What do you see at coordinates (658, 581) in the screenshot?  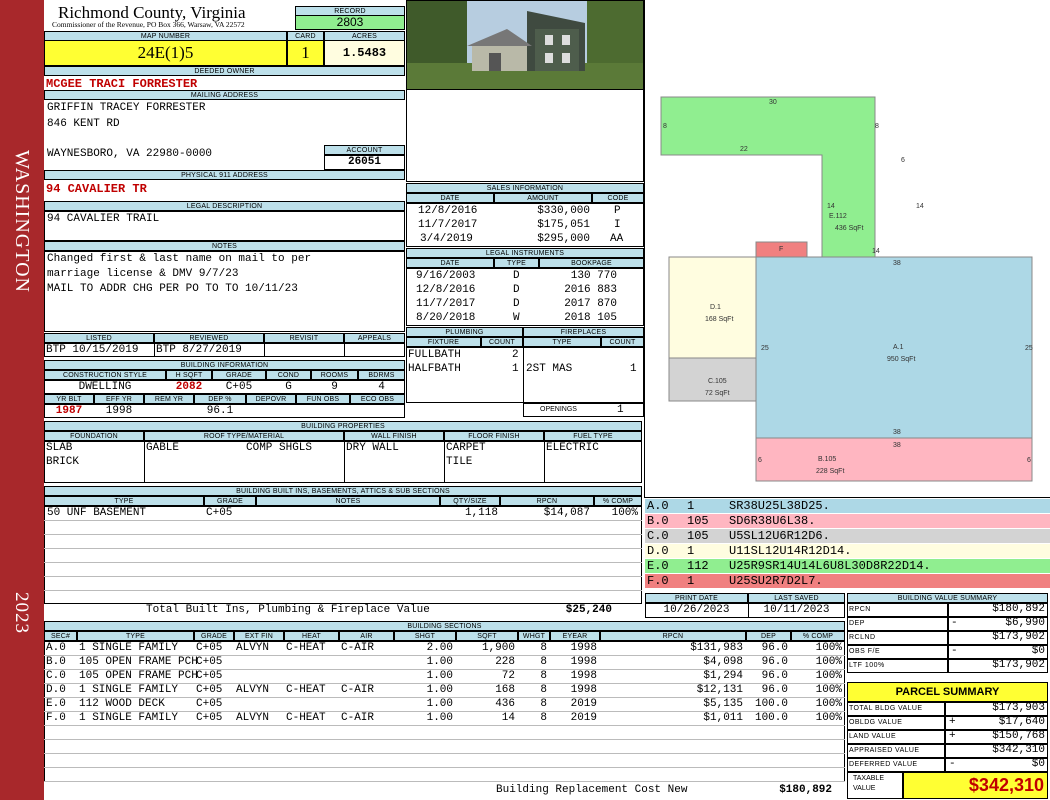 I see `code-sec-5: F.0` at bounding box center [658, 581].